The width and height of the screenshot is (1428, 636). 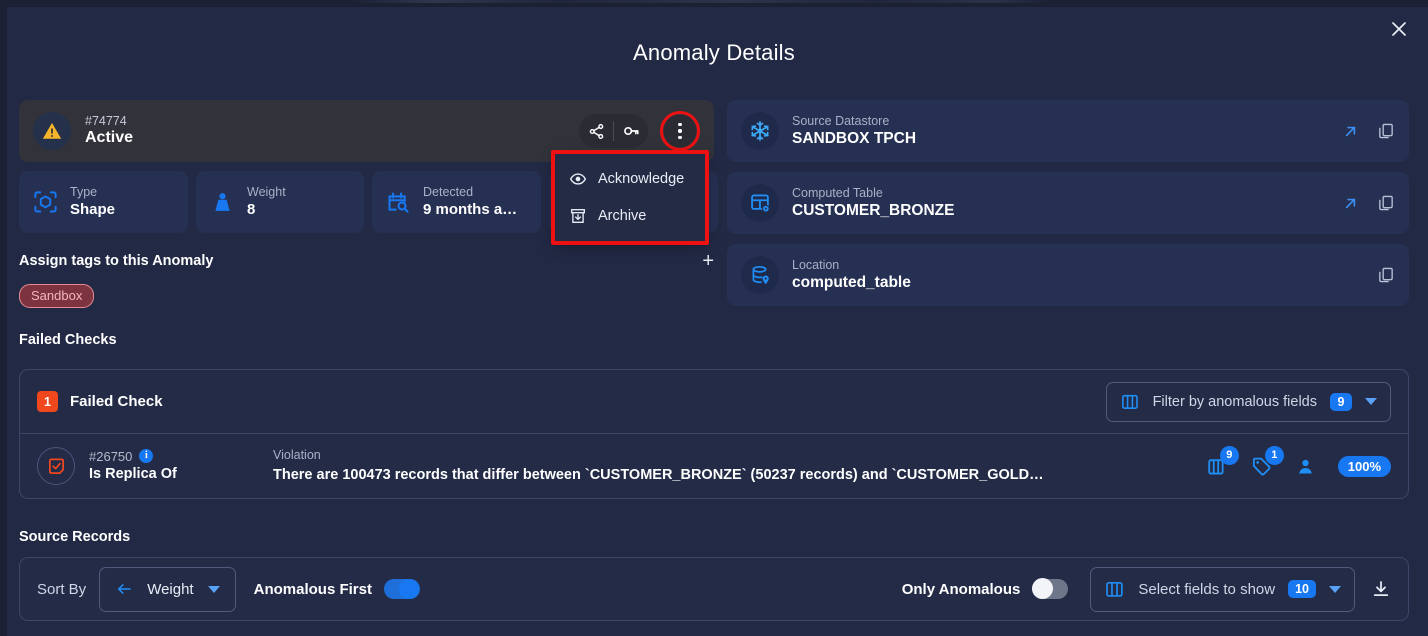 What do you see at coordinates (854, 131) in the screenshot?
I see `source-datastore-texts: Source Datastore SANDBOX TPCH` at bounding box center [854, 131].